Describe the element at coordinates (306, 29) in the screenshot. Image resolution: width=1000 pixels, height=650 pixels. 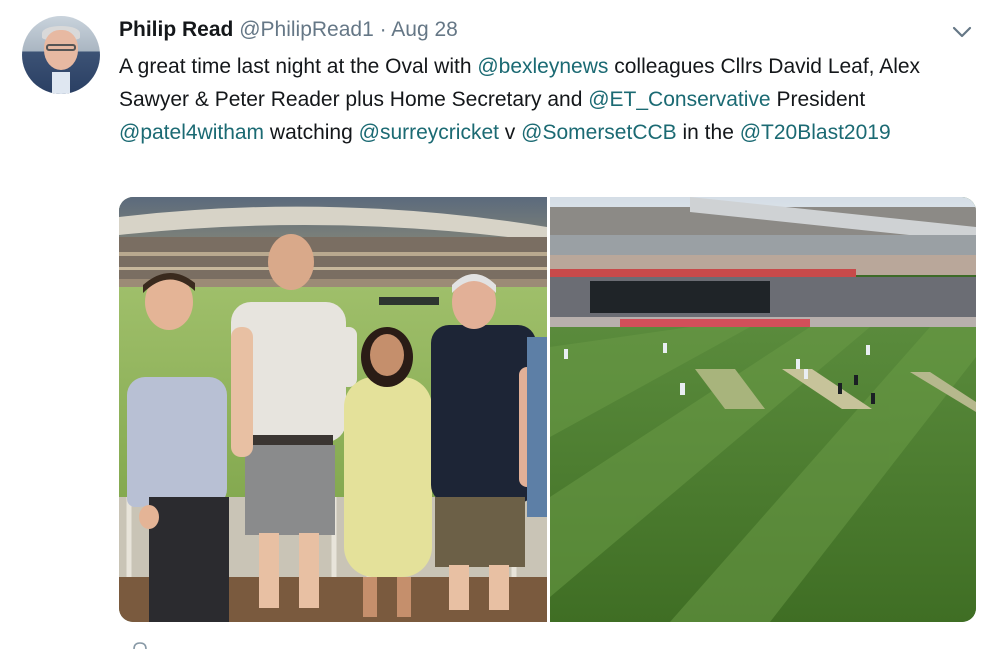
I see `author-handle: @PhilipRead1` at that location.